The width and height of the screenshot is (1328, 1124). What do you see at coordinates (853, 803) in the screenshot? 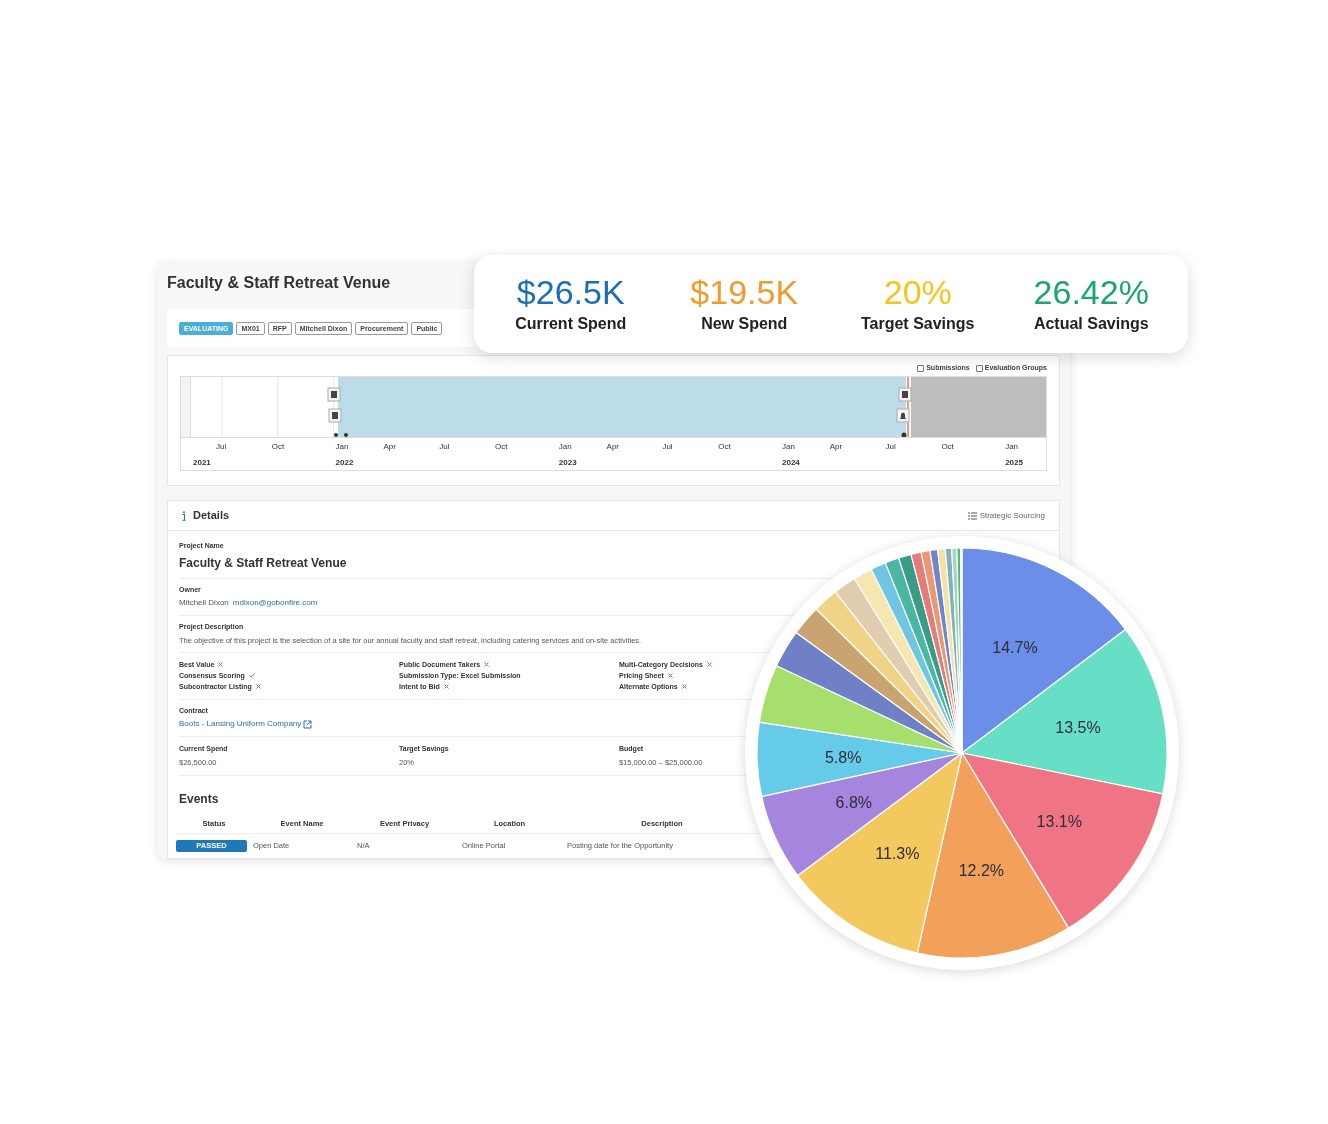
I see `slice-label: 6.8%` at bounding box center [853, 803].